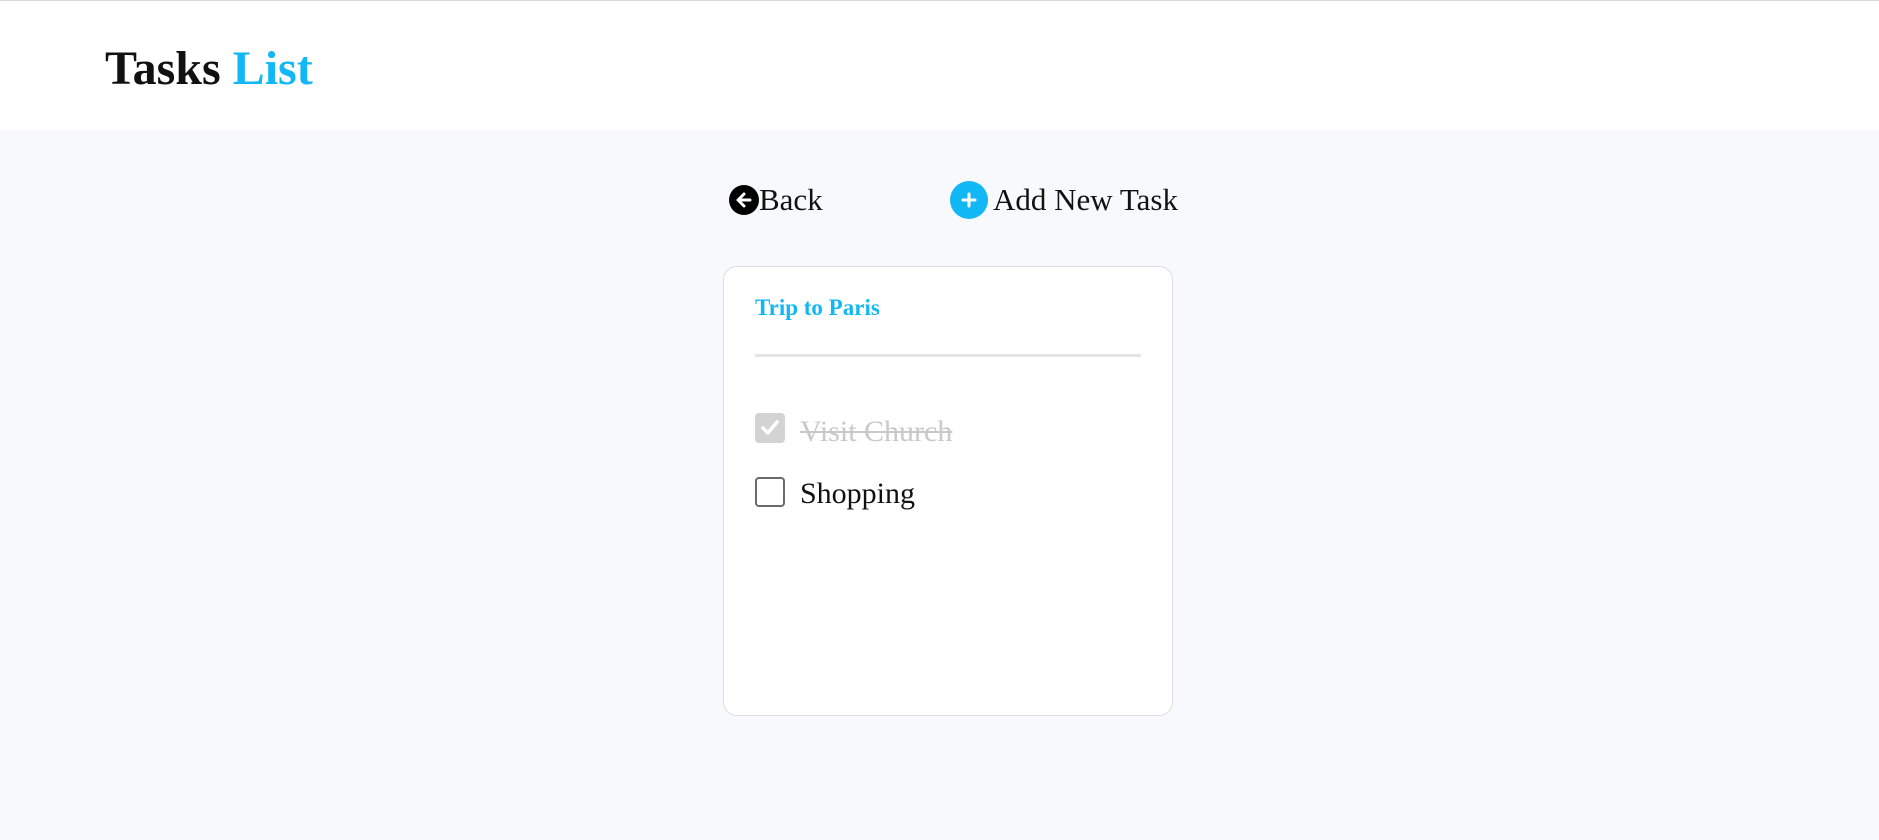 The width and height of the screenshot is (1879, 840). I want to click on task-item: Shopping, so click(835, 492).